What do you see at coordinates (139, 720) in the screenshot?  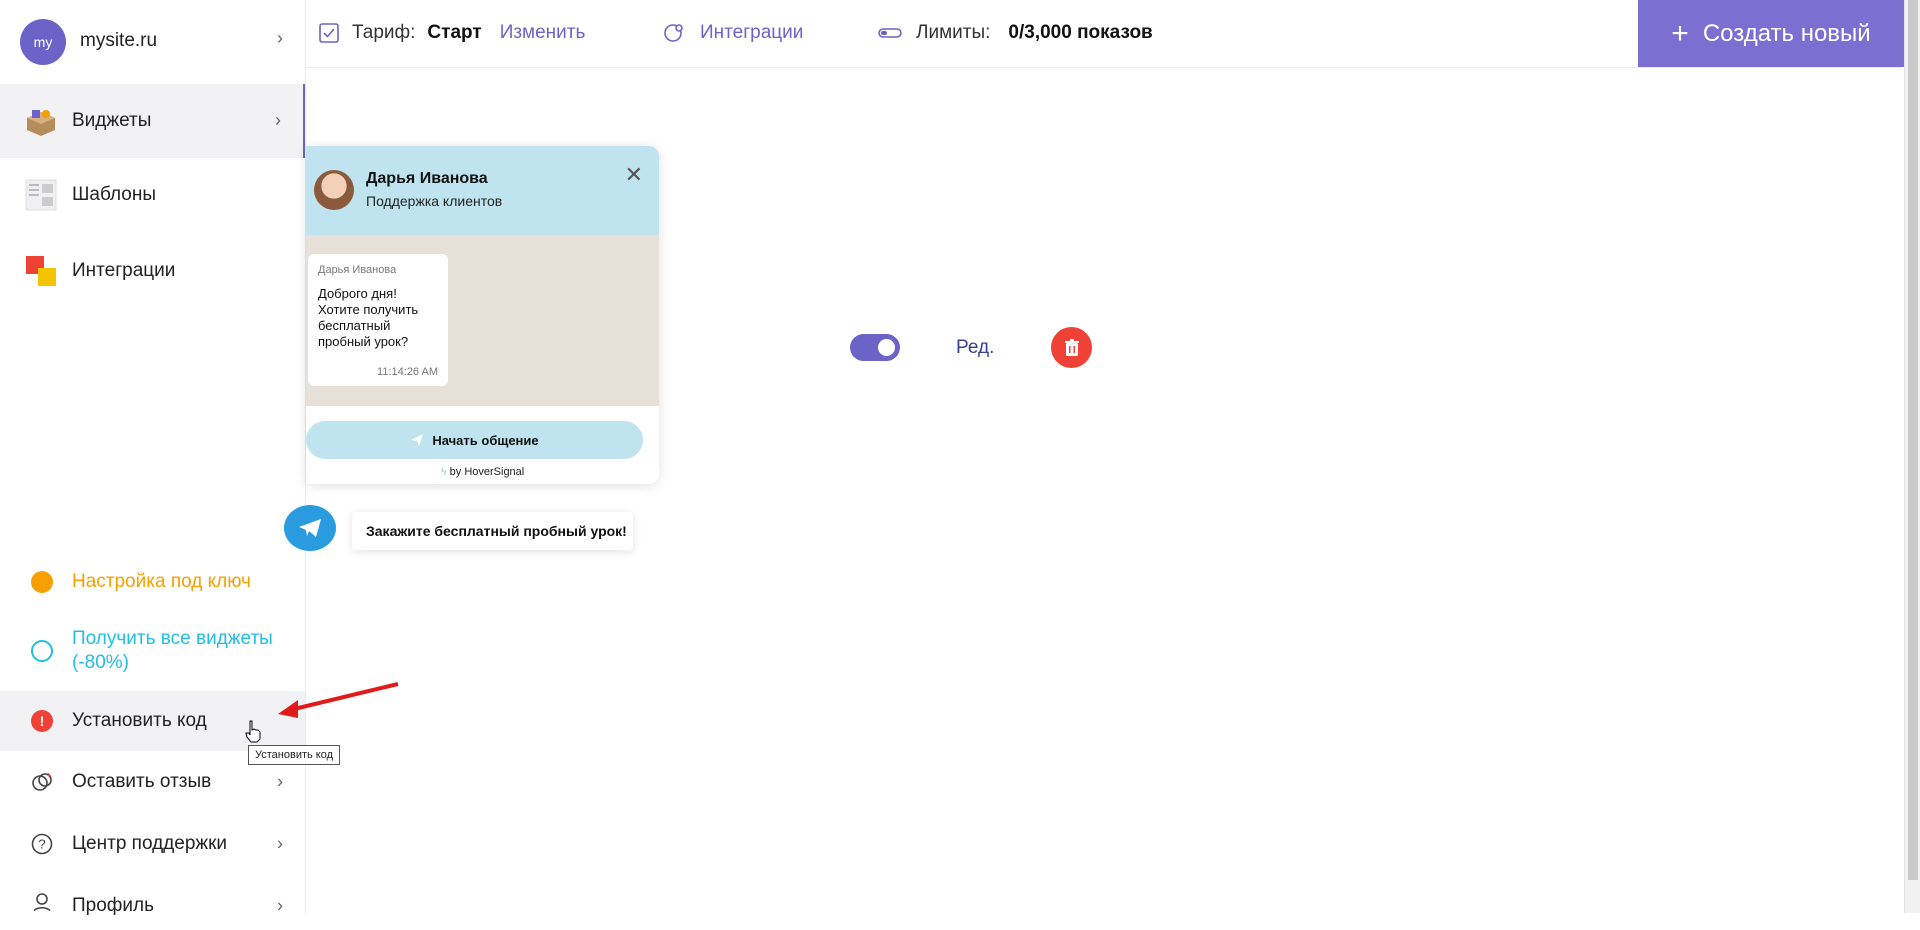 I see `sidebar-item-label: Установить код` at bounding box center [139, 720].